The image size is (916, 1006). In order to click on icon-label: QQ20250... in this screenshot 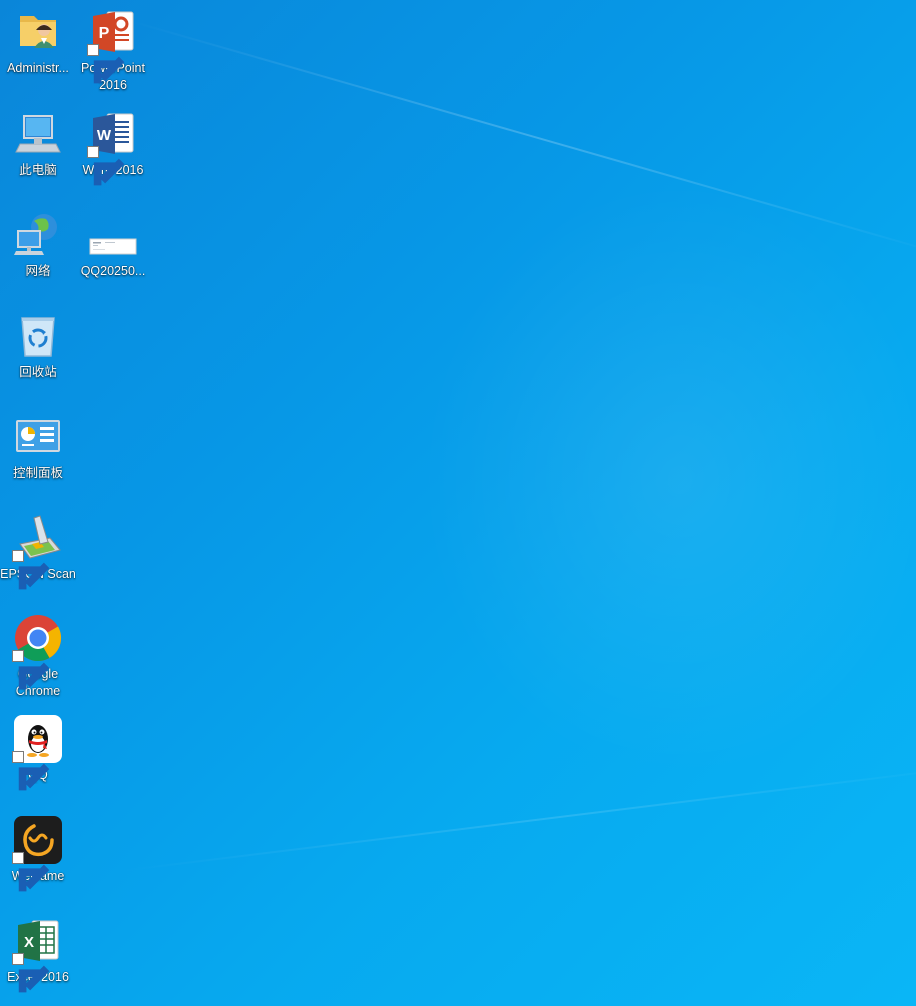, I will do `click(113, 271)`.